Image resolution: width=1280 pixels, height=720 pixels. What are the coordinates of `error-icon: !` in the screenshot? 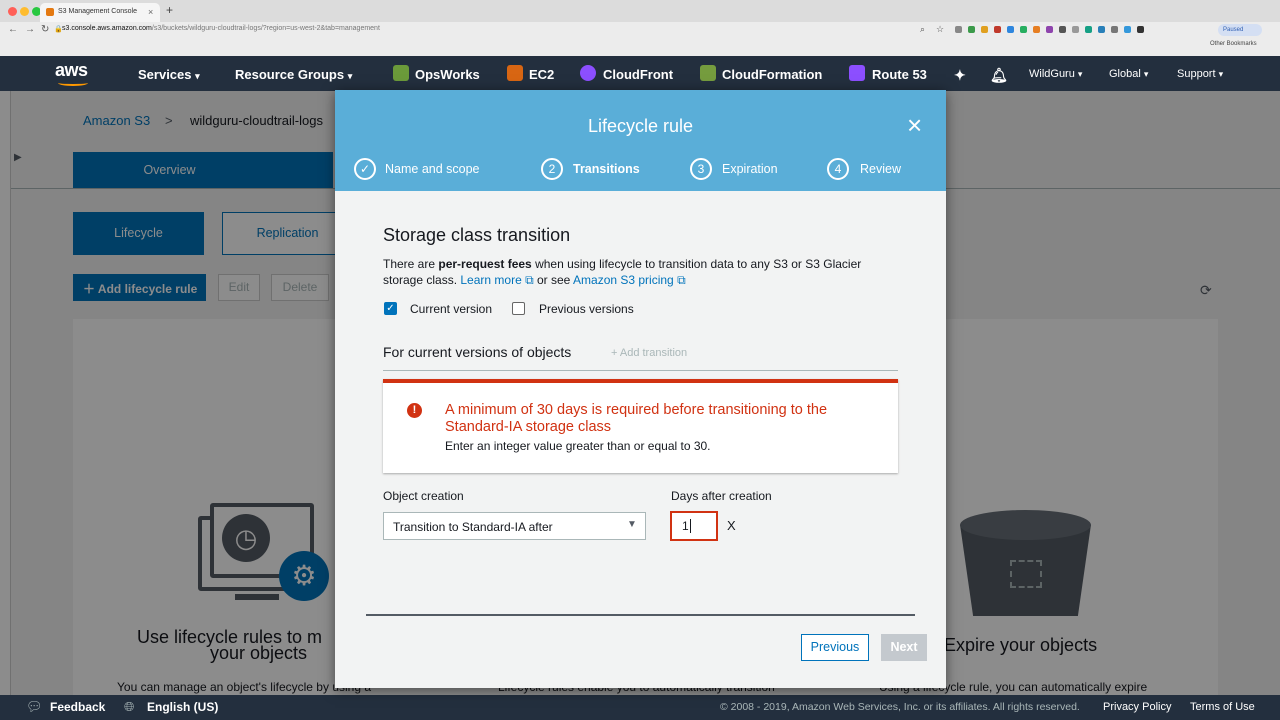 It's located at (414, 410).